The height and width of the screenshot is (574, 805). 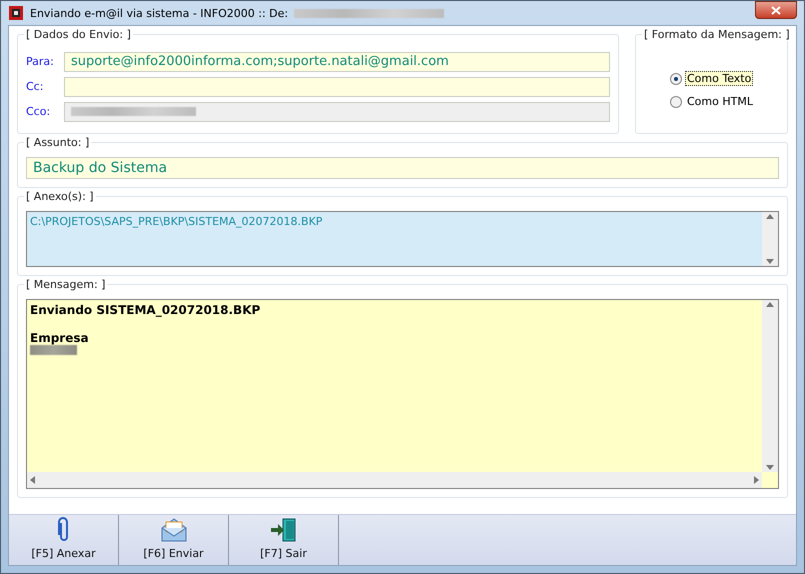 What do you see at coordinates (720, 101) in the screenshot?
I see `radio-label: Como HTML` at bounding box center [720, 101].